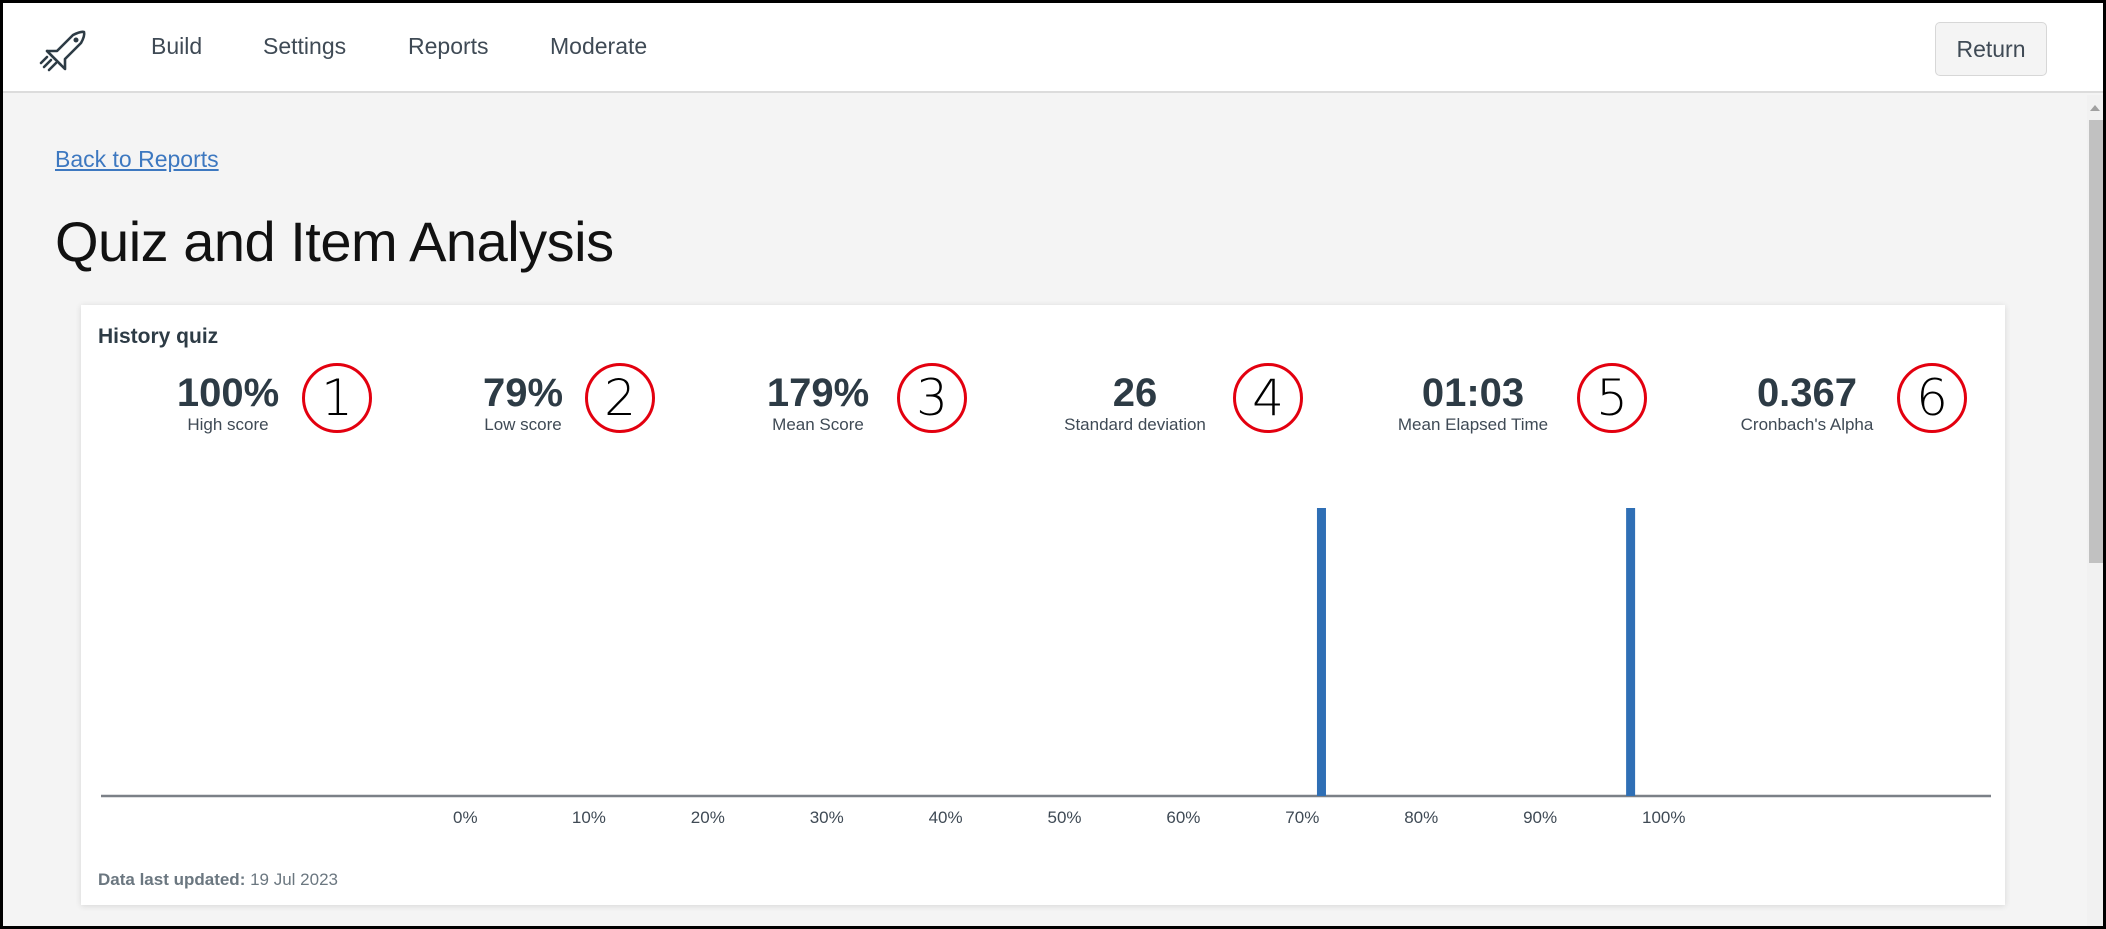  I want to click on x-tick-label: 10%, so click(589, 817).